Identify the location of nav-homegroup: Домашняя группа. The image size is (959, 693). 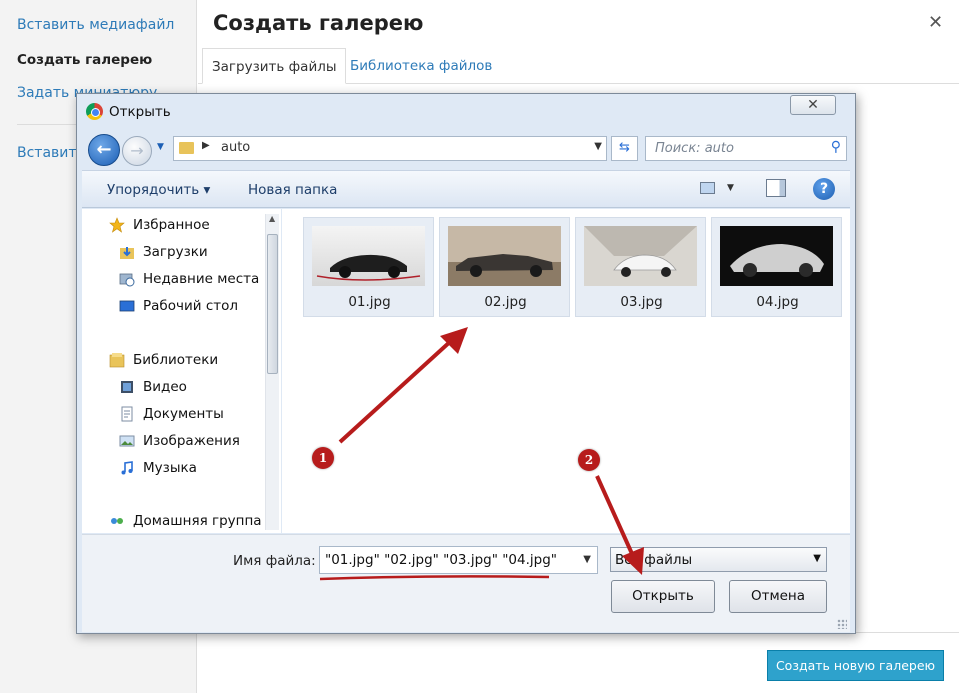
(197, 521).